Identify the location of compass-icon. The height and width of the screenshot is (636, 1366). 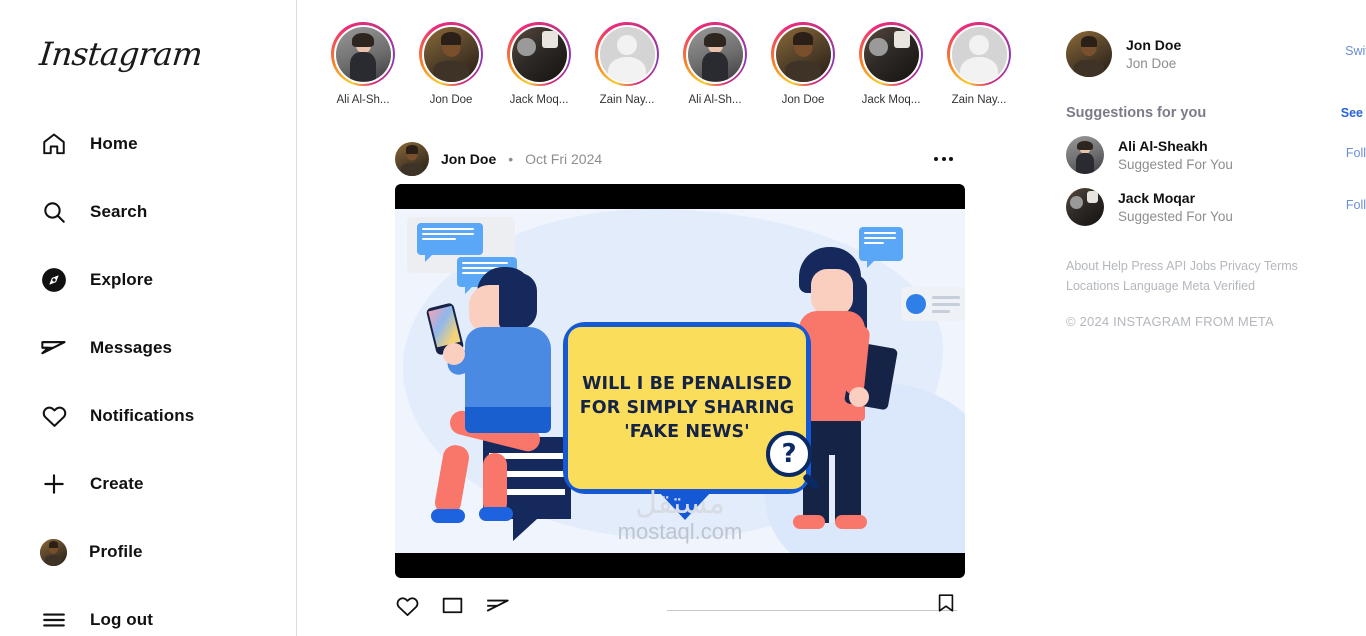
(54, 280).